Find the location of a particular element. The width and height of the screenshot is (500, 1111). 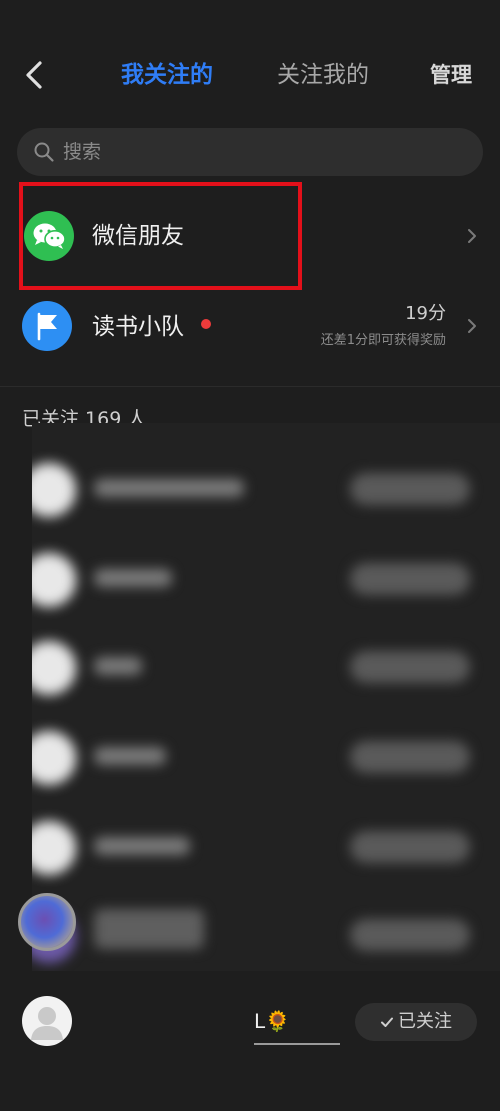

followed-button: 已关注 is located at coordinates (416, 1022).